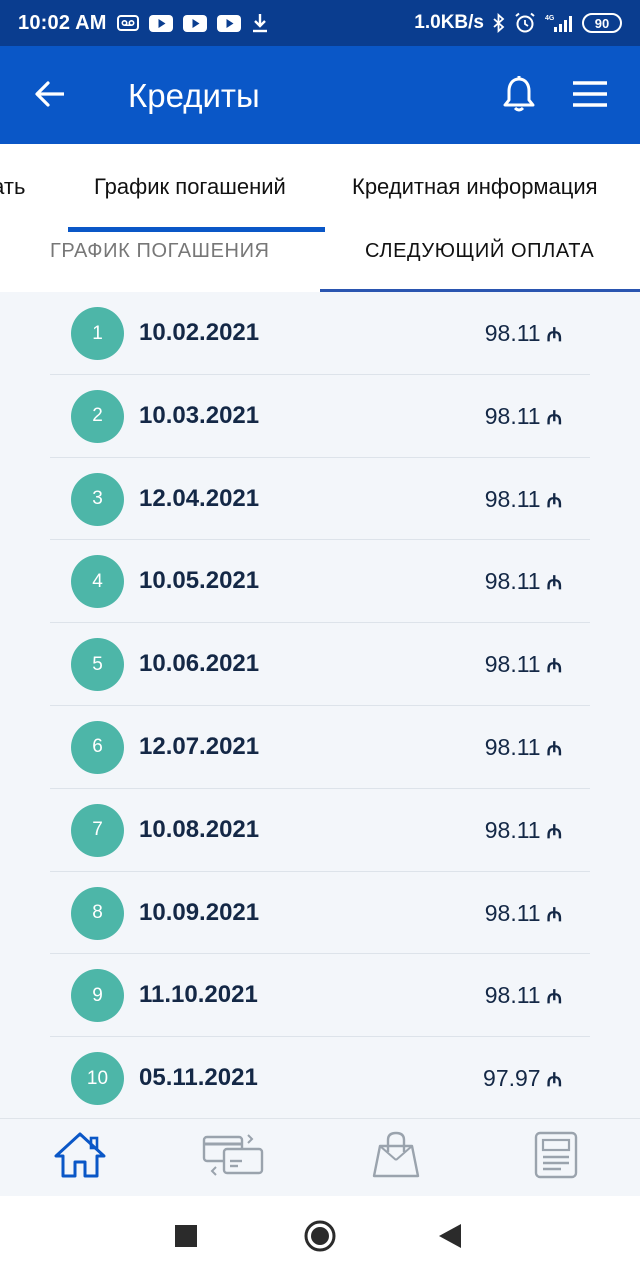 This screenshot has height=1280, width=640. What do you see at coordinates (190, 187) in the screenshot?
I see `tab-repayment-schedule: График погашений` at bounding box center [190, 187].